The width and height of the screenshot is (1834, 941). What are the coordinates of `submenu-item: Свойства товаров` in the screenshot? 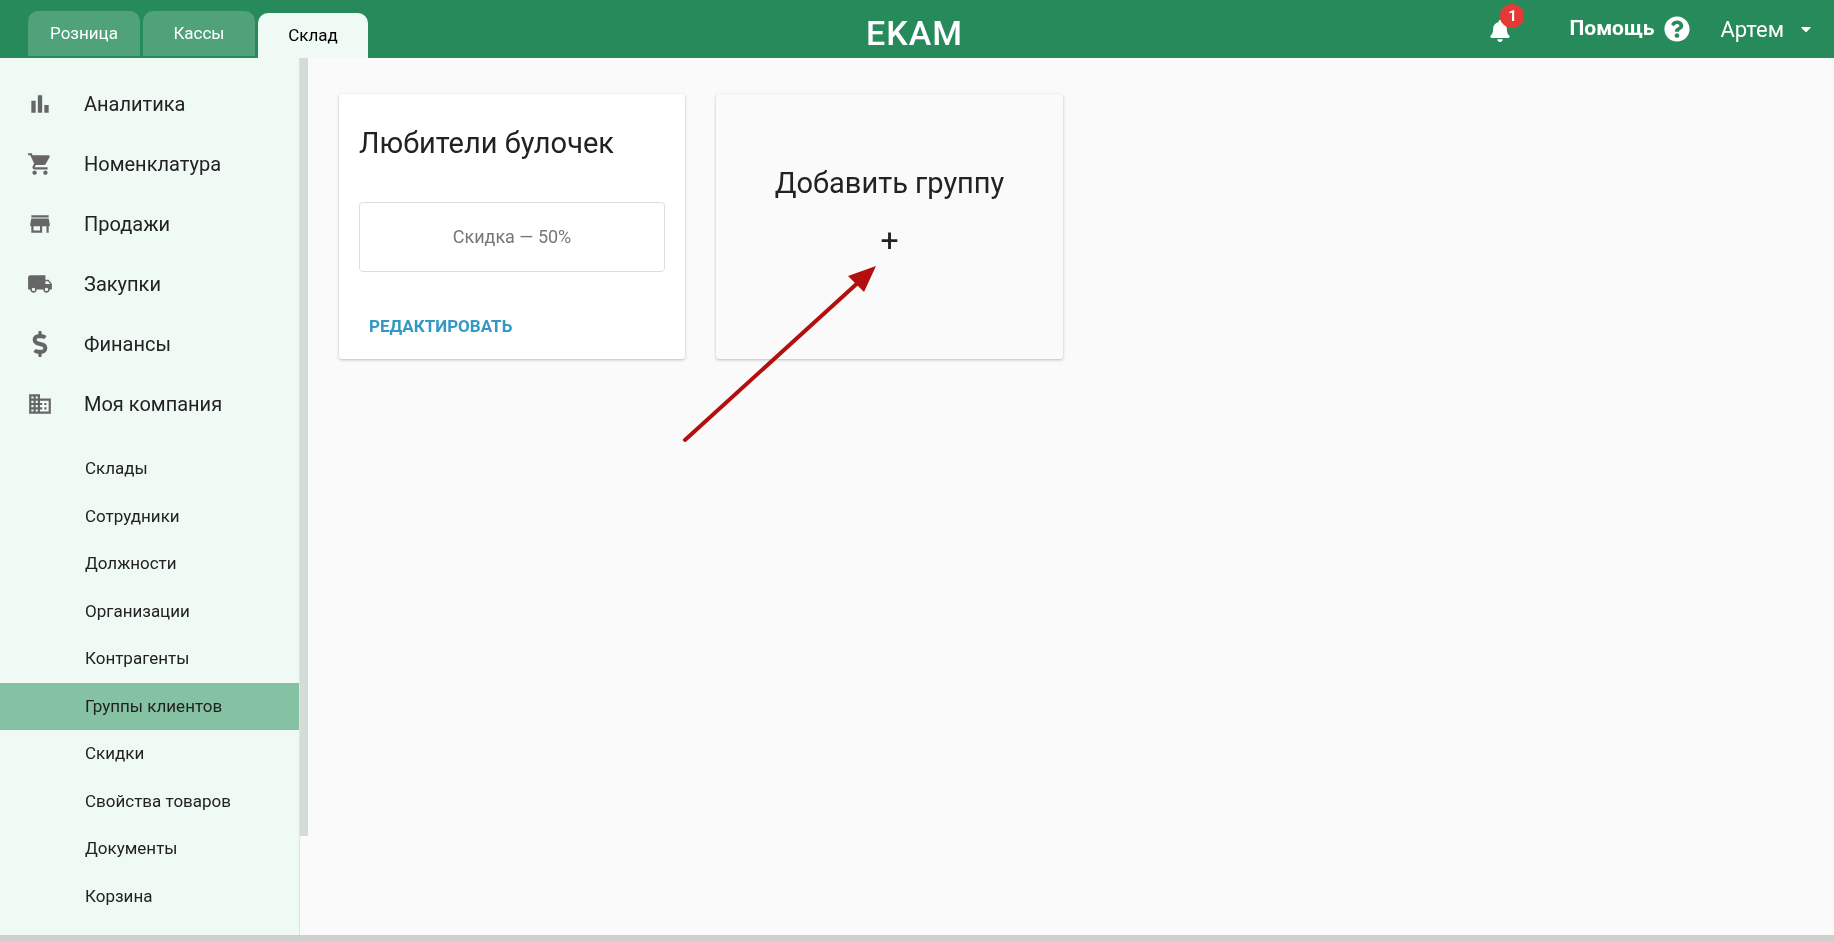 It's located at (149, 801).